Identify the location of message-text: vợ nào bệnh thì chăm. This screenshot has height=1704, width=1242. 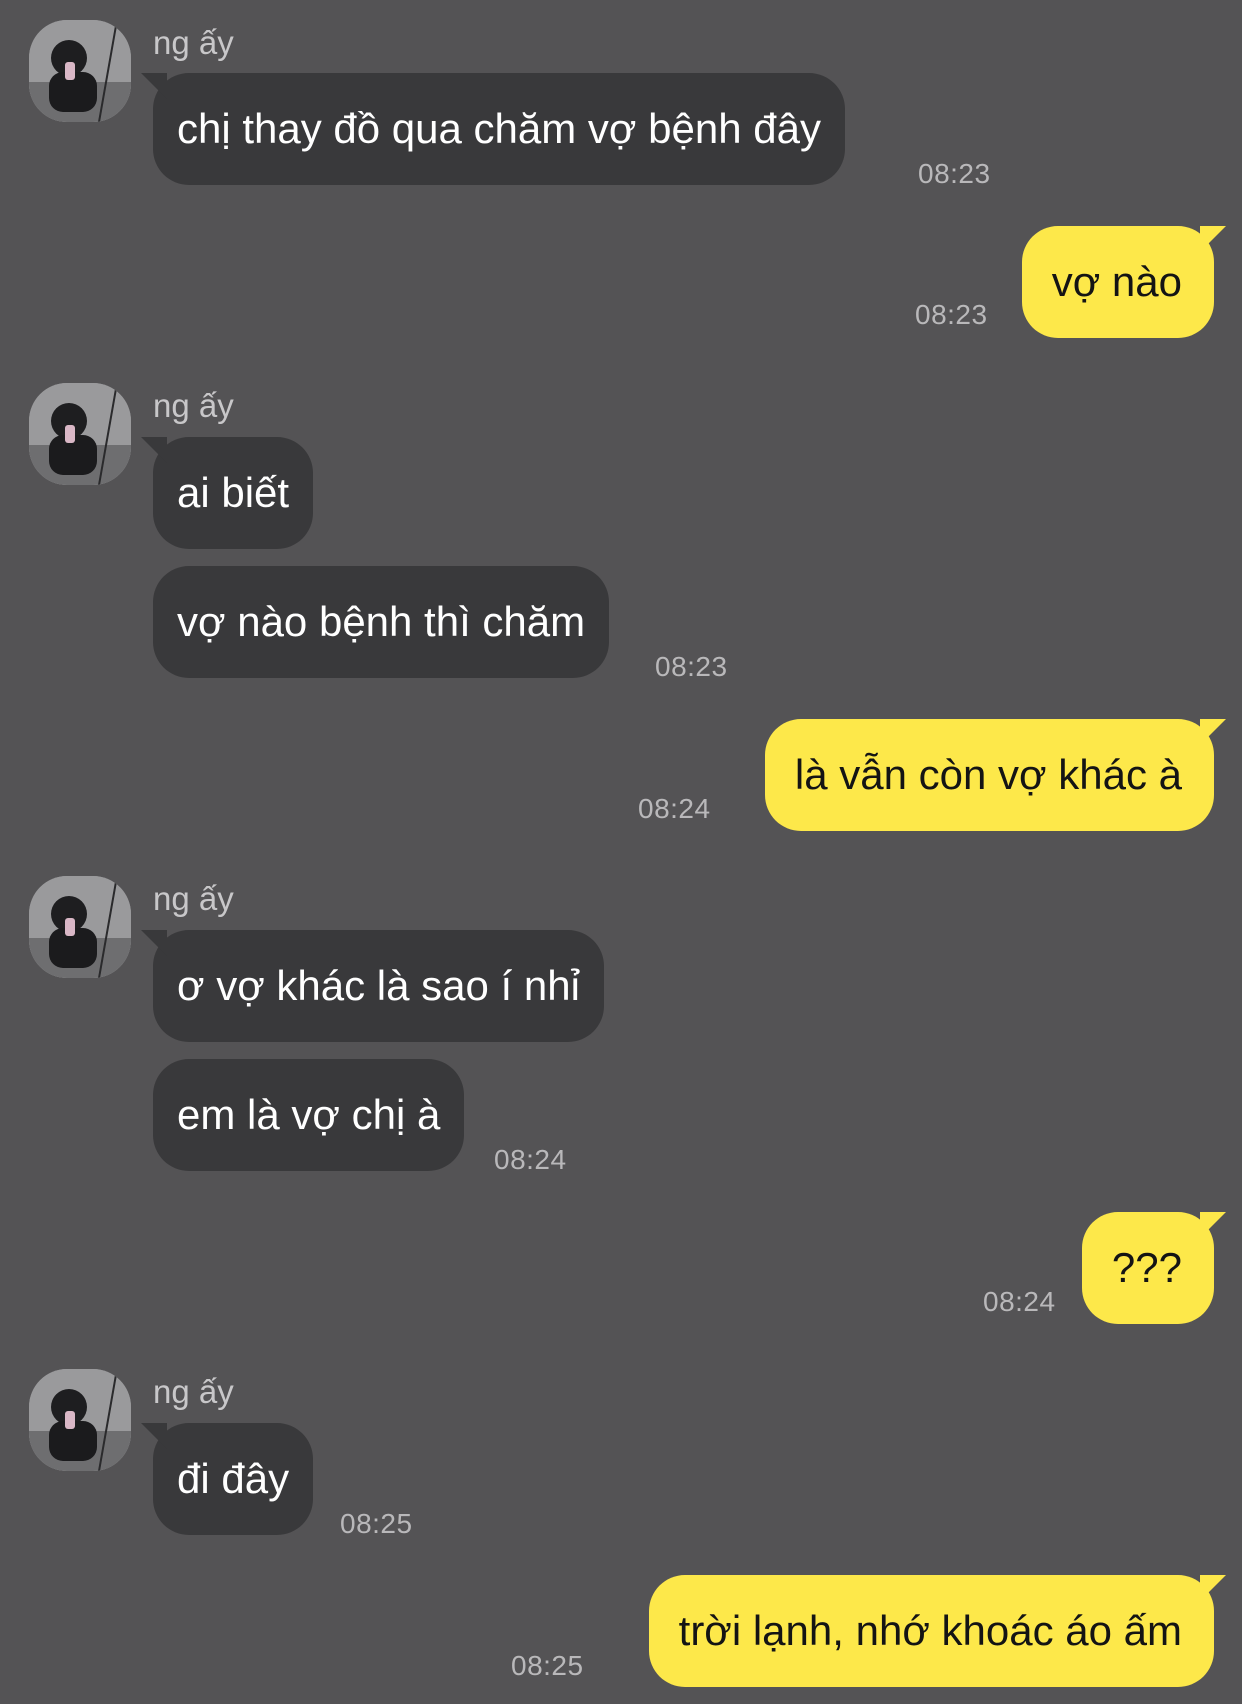
(381, 621).